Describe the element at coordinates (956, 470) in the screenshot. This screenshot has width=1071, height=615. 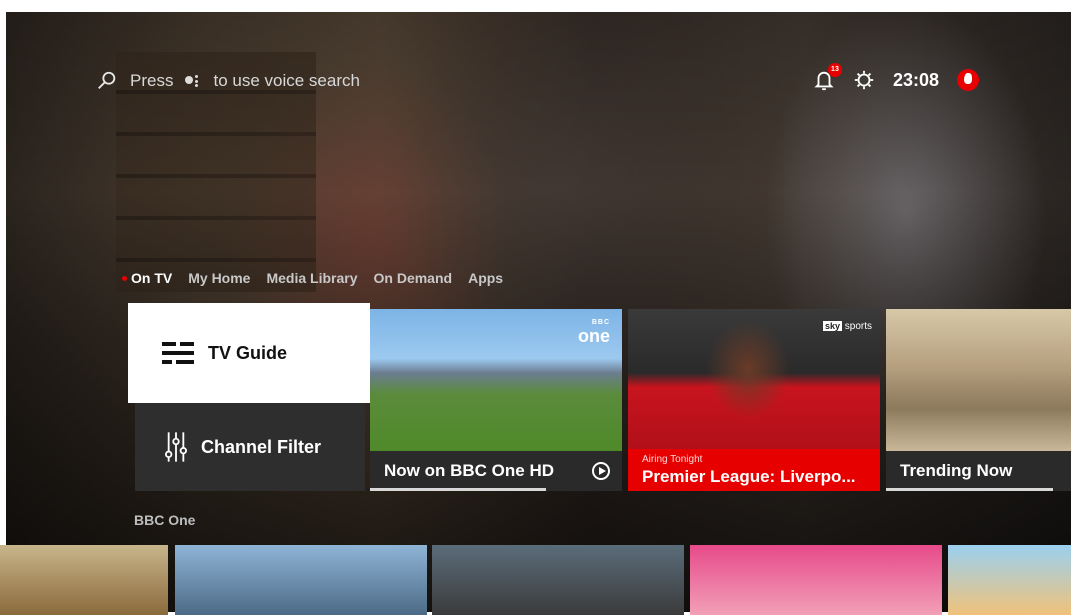
I see `card-title: Trending Now` at that location.